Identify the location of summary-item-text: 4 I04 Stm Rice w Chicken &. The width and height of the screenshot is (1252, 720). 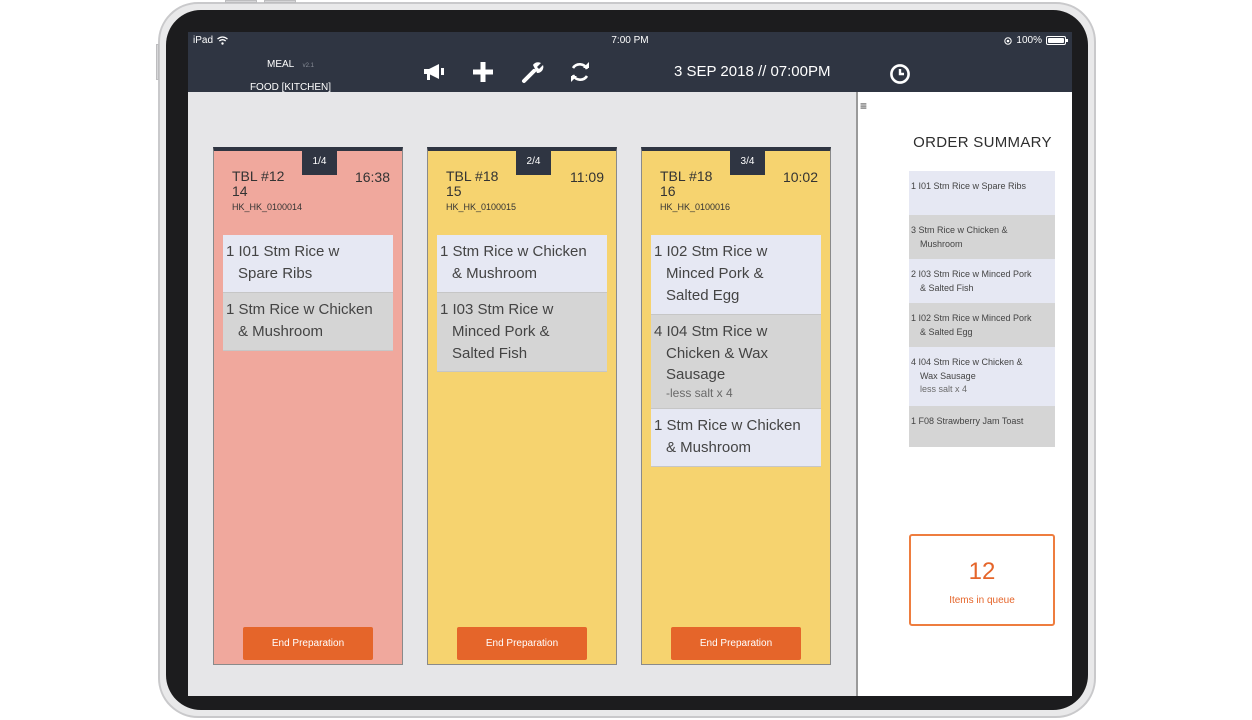
(967, 362).